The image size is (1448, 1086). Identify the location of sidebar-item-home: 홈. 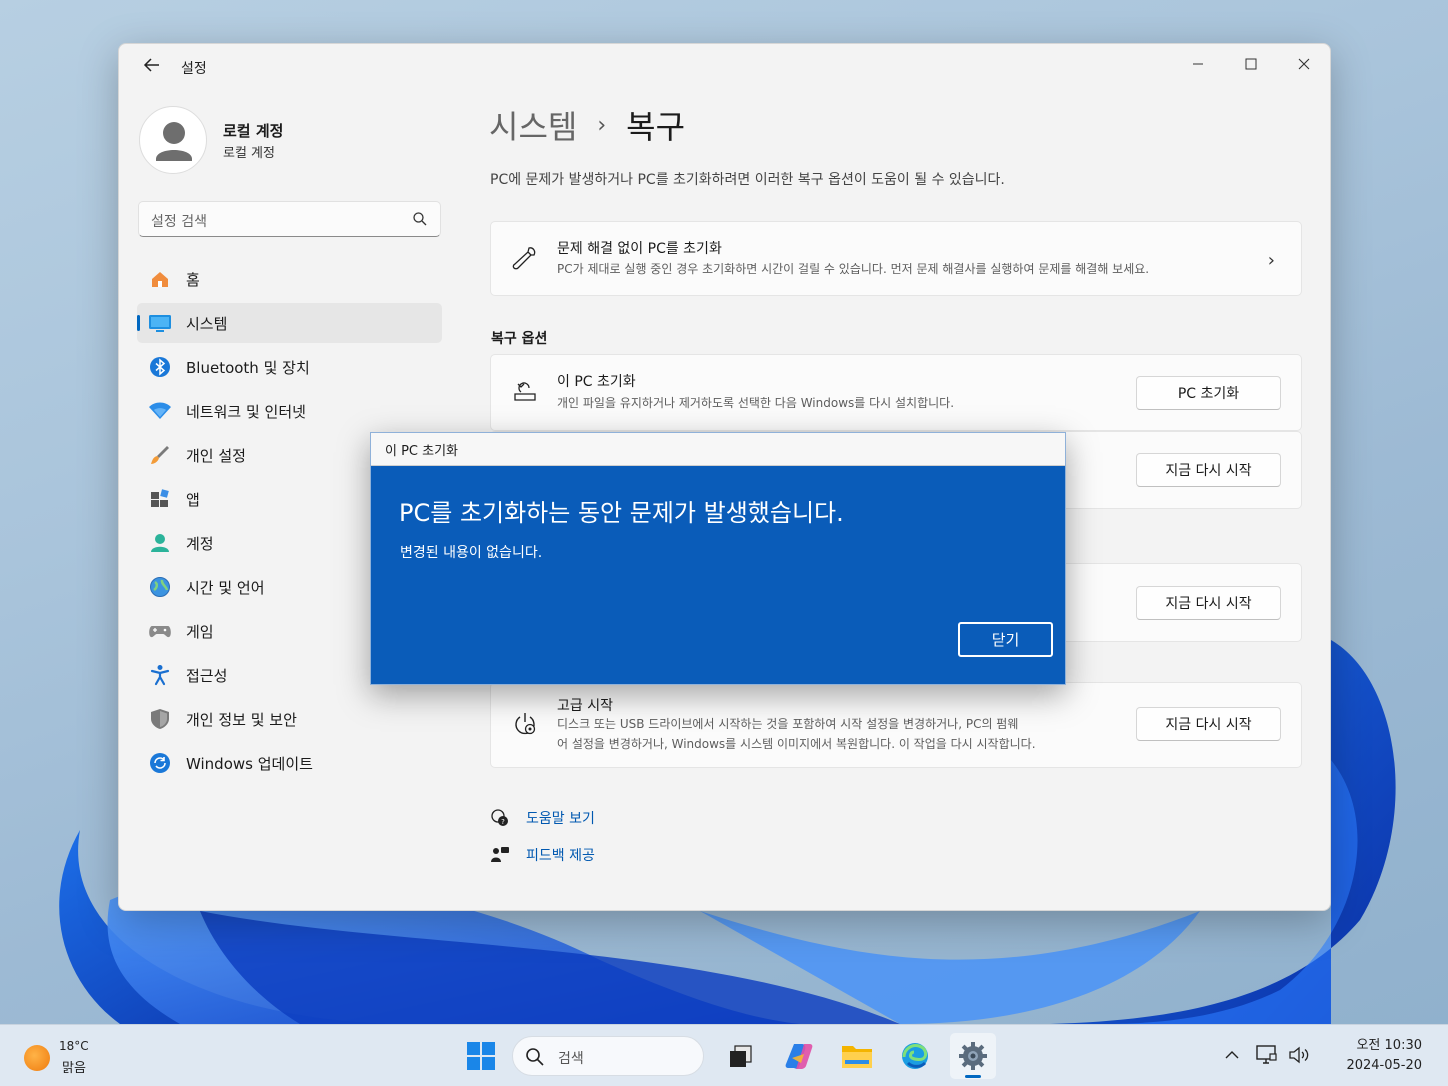
(289, 279).